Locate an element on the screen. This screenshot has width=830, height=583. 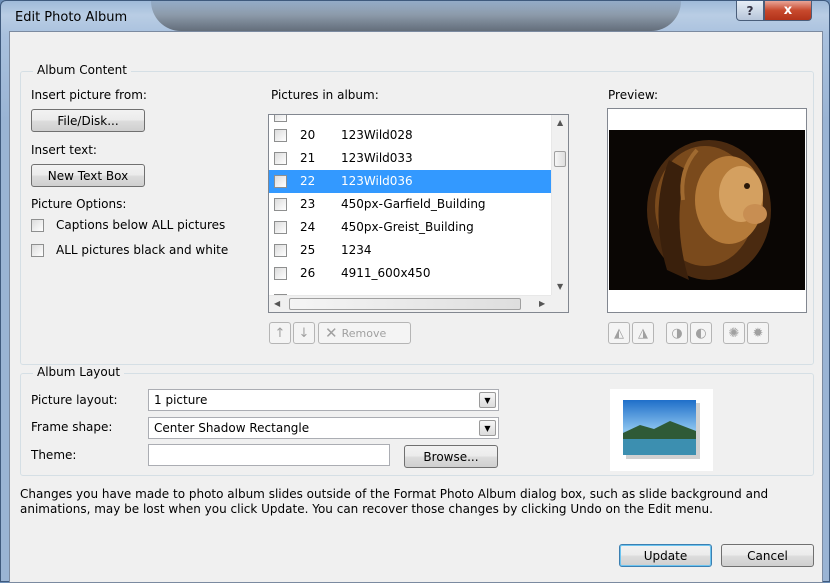
list-item-name: 450px-Garfield_Building is located at coordinates (413, 204).